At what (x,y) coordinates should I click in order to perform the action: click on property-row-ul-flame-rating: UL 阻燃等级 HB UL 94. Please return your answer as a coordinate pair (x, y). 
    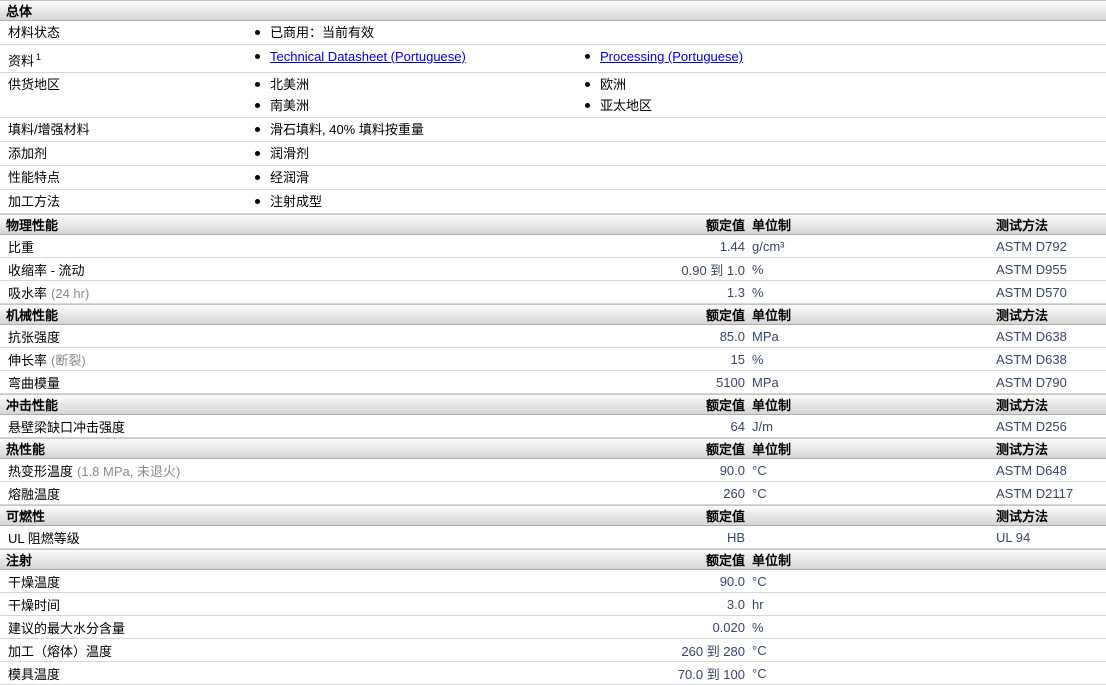
    Looking at the image, I should click on (553, 538).